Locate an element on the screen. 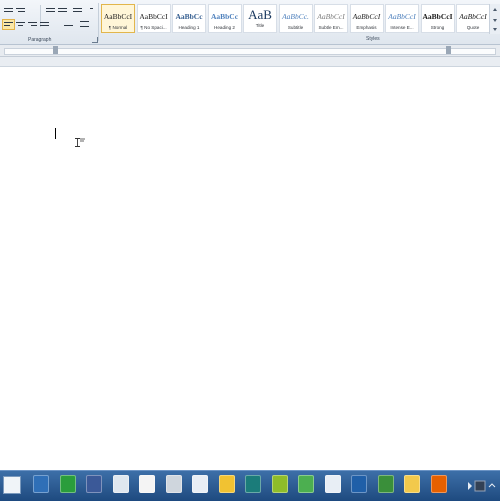 The height and width of the screenshot is (501, 500). style-tile-heading-2: AaBbCcHeading 2 is located at coordinates (225, 18).